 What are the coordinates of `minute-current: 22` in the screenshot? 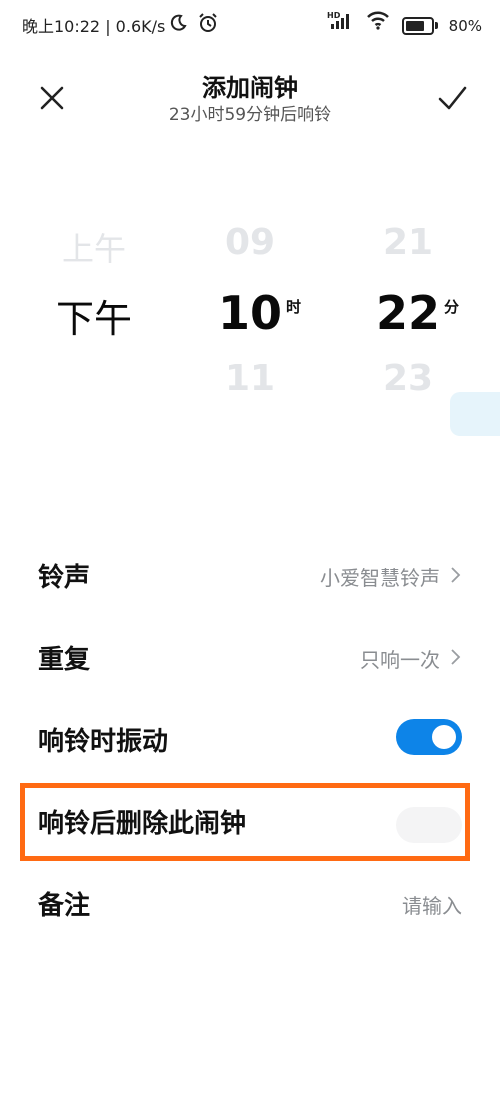 It's located at (408, 313).